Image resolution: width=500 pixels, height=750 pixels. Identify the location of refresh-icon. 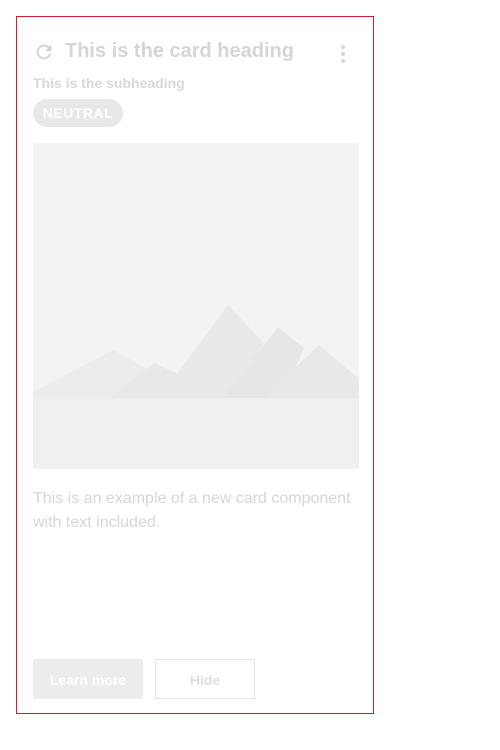
(44, 52).